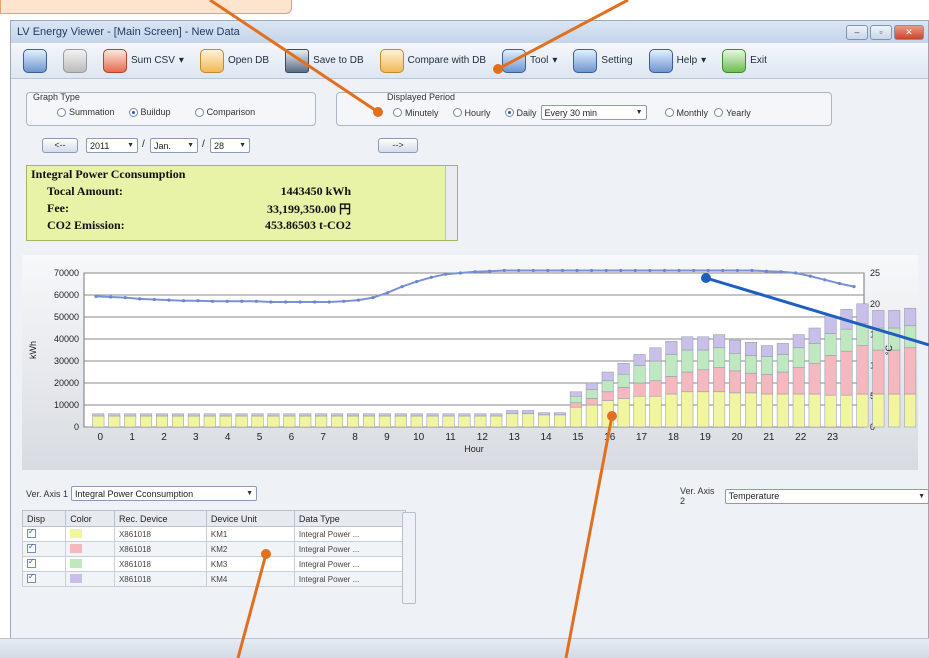  Describe the element at coordinates (416, 113) in the screenshot. I see `period-minutely: Minutely` at that location.